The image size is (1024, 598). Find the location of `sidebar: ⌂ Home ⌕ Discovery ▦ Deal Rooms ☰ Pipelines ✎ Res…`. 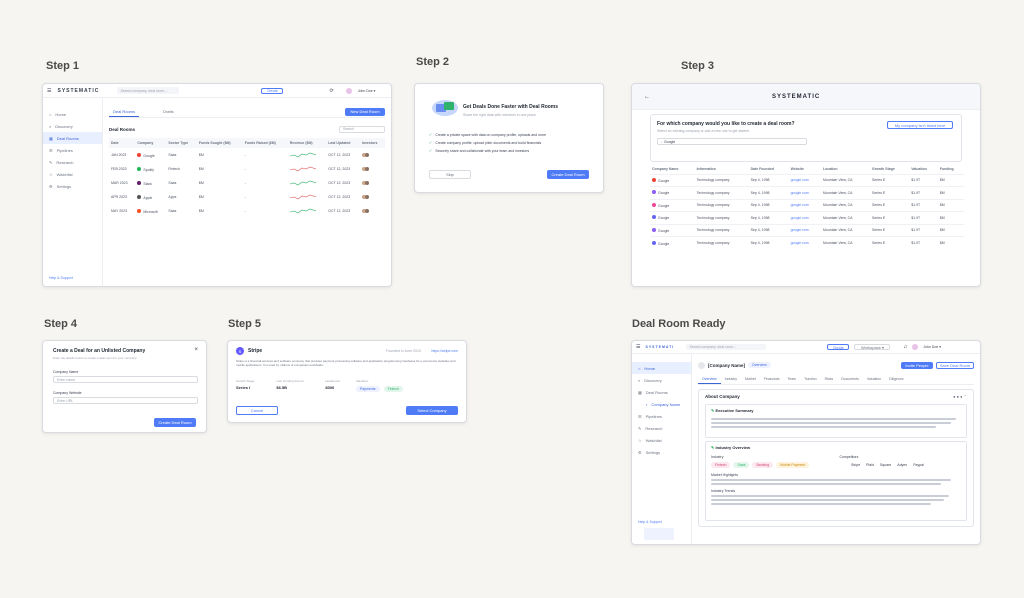

sidebar: ⌂ Home ⌕ Discovery ▦ Deal Rooms ☰ Pipelines ✎ Res… is located at coordinates (73, 192).